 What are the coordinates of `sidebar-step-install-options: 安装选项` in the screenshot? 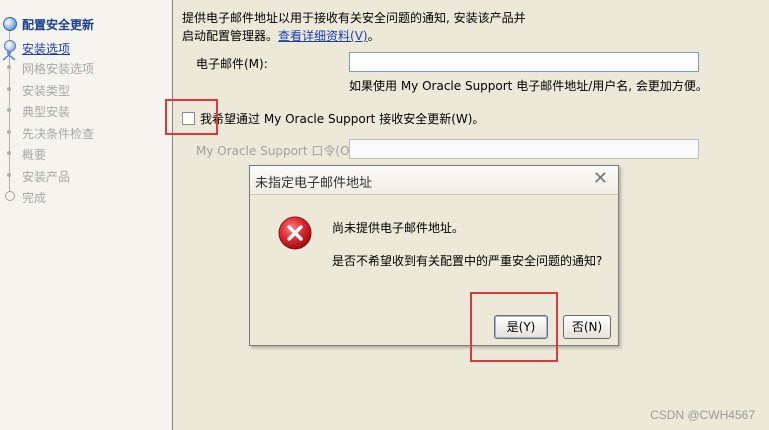 It's located at (46, 48).